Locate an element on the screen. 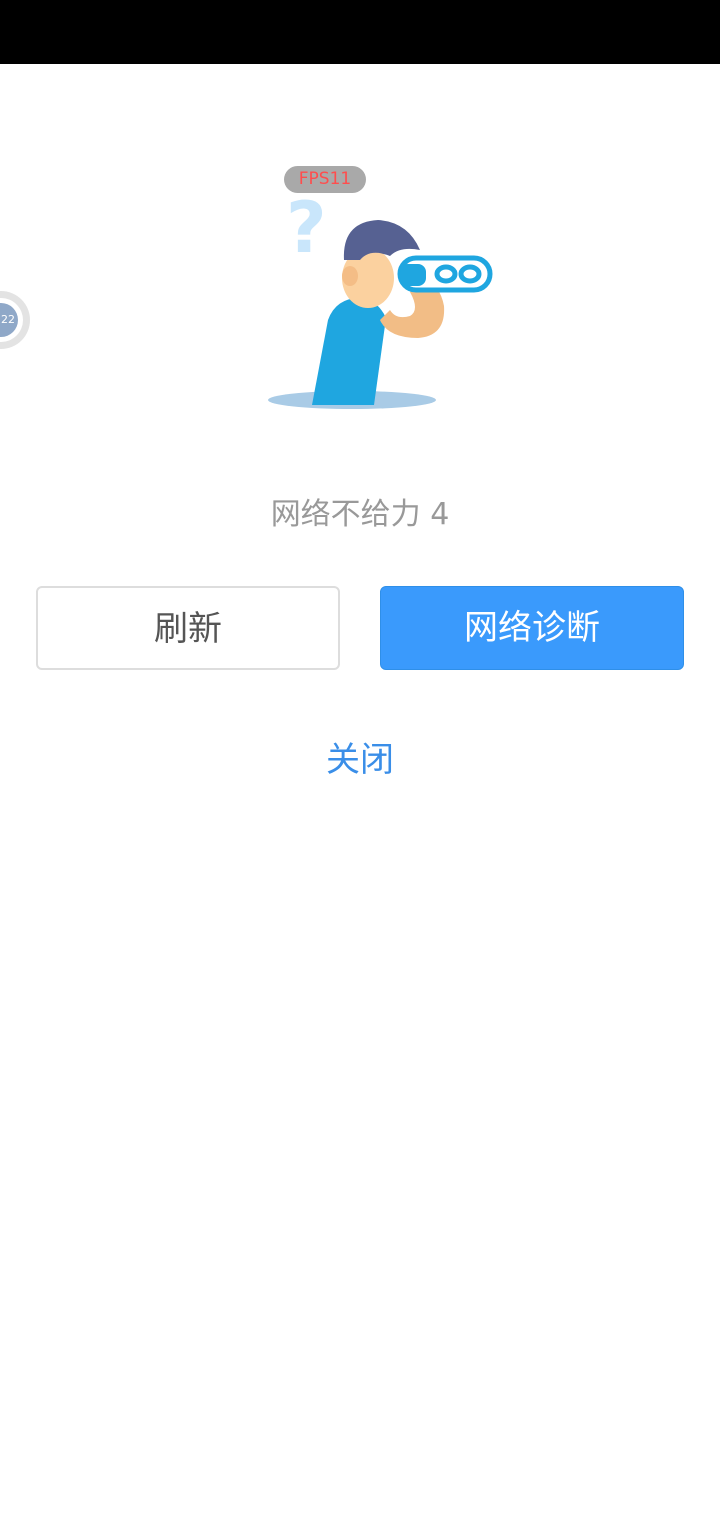  close-link: 关闭 is located at coordinates (360, 760).